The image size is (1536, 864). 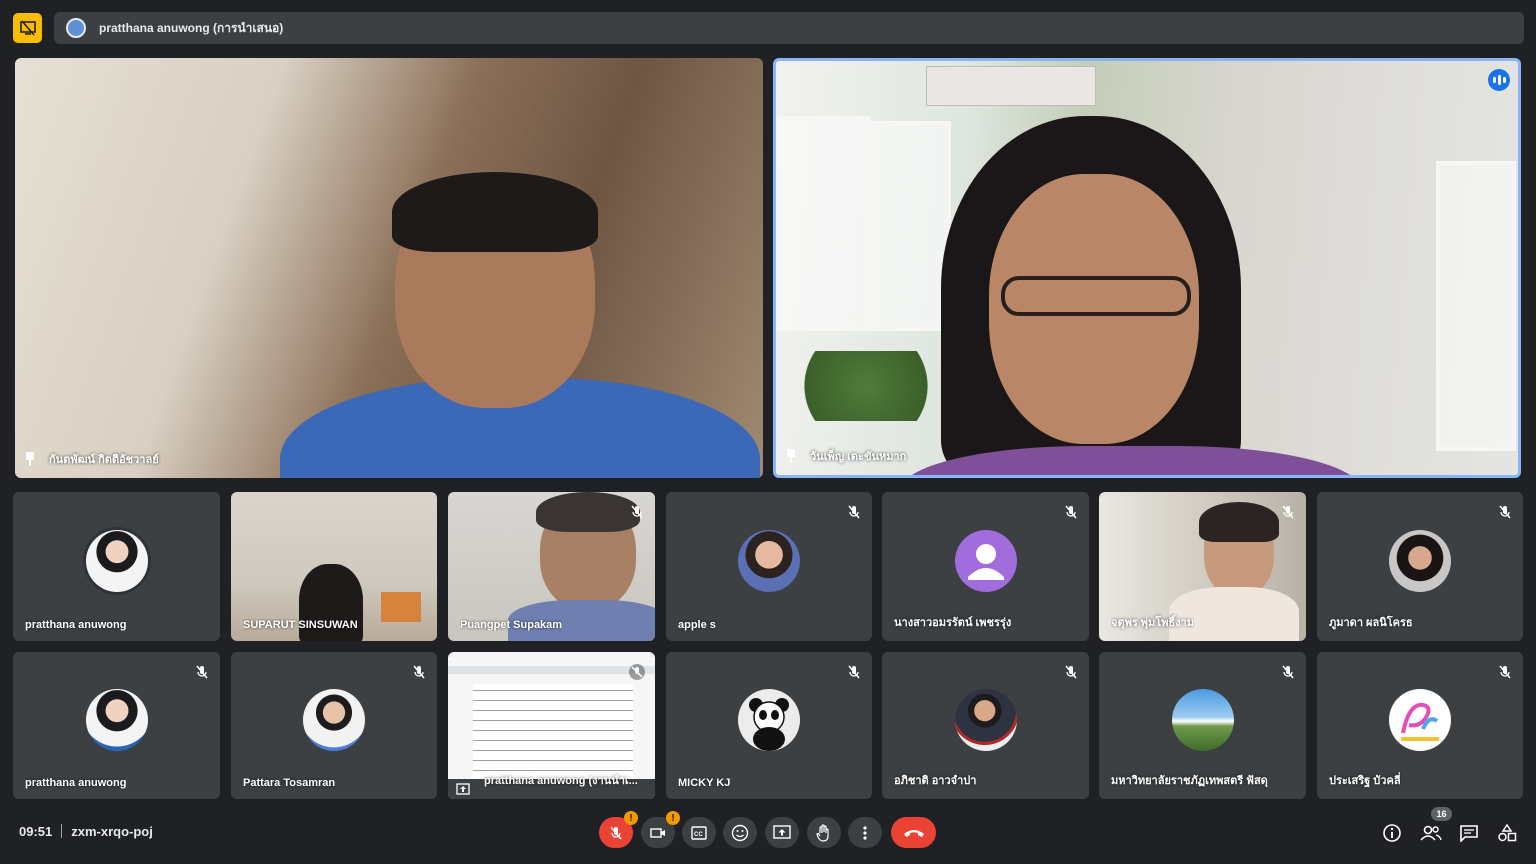 What do you see at coordinates (1371, 623) in the screenshot?
I see `participant-name: ภูมาดา ผลนิโครธ` at bounding box center [1371, 623].